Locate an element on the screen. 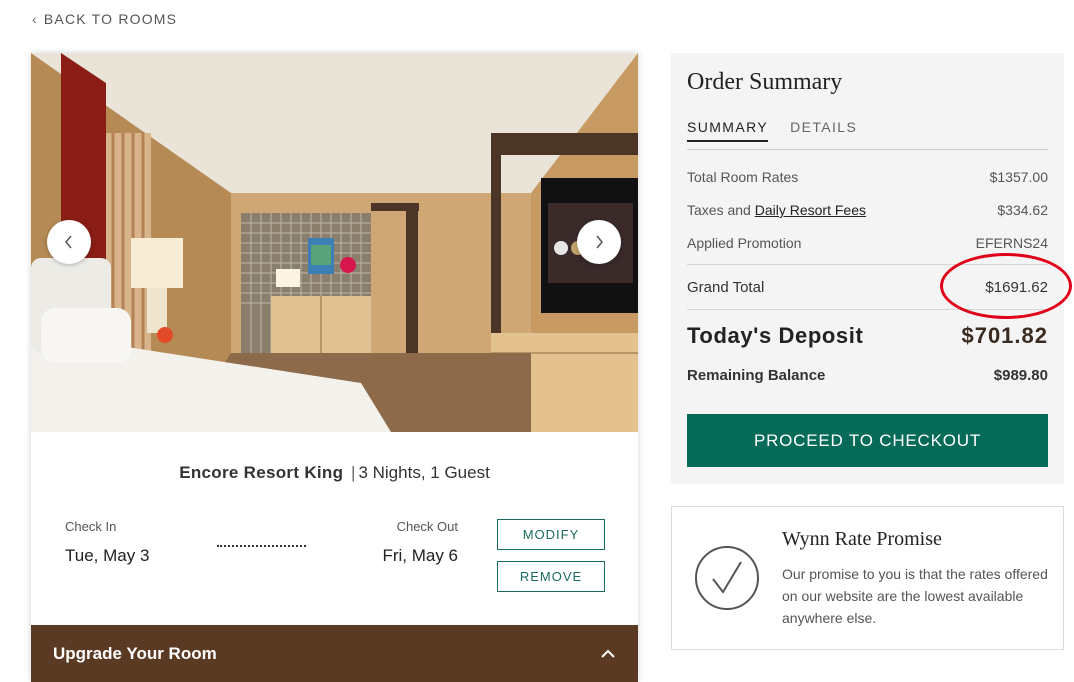 Image resolution: width=1074 pixels, height=682 pixels. chevron-up-icon is located at coordinates (608, 654).